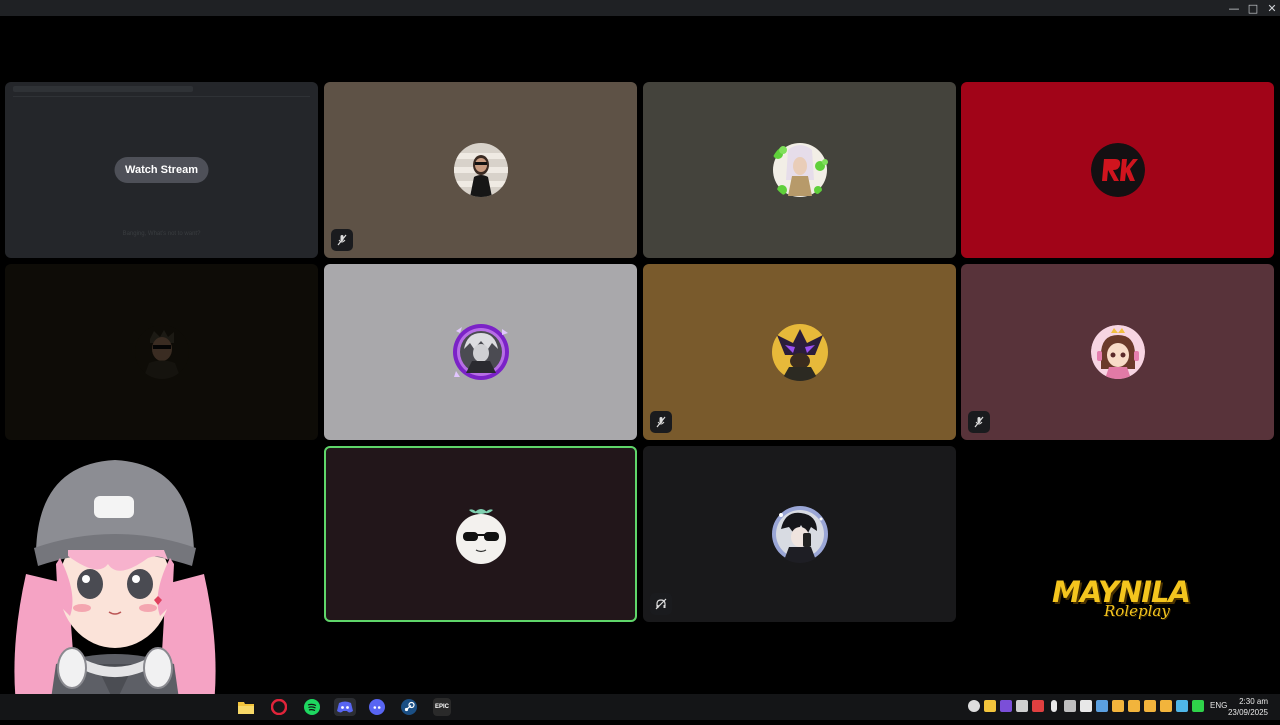 This screenshot has width=1280, height=725. I want to click on masked-character-avatar-icon, so click(799, 352).